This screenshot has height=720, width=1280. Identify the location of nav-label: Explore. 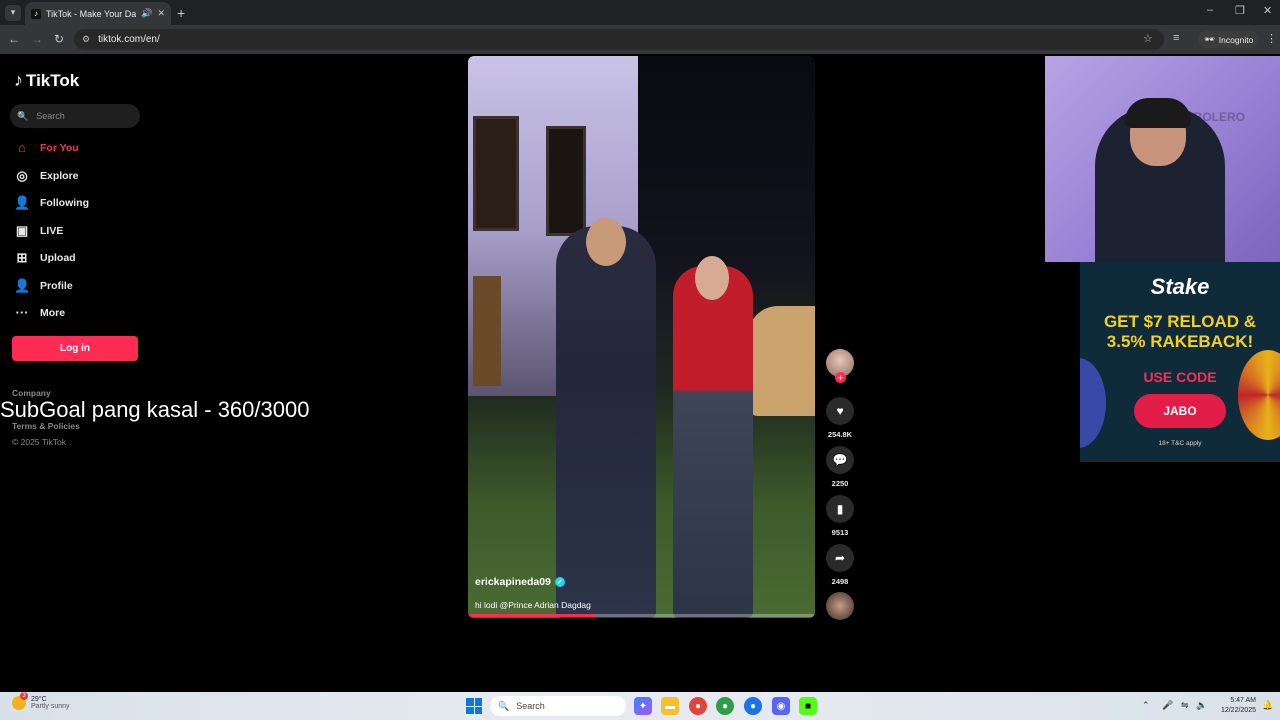
(59, 176).